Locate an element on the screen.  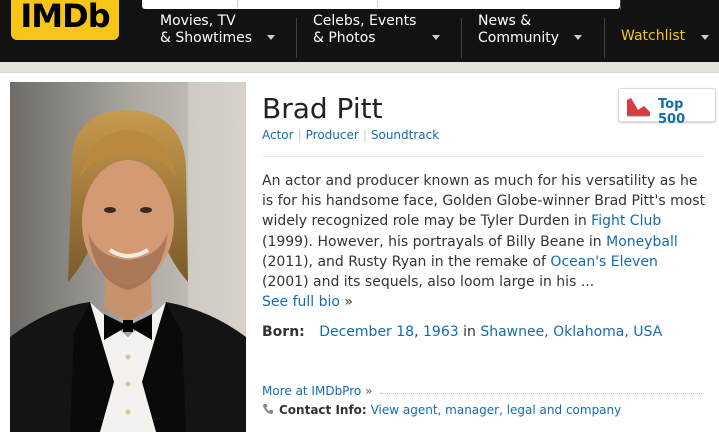
nav-news-community: News & Community is located at coordinates (518, 36).